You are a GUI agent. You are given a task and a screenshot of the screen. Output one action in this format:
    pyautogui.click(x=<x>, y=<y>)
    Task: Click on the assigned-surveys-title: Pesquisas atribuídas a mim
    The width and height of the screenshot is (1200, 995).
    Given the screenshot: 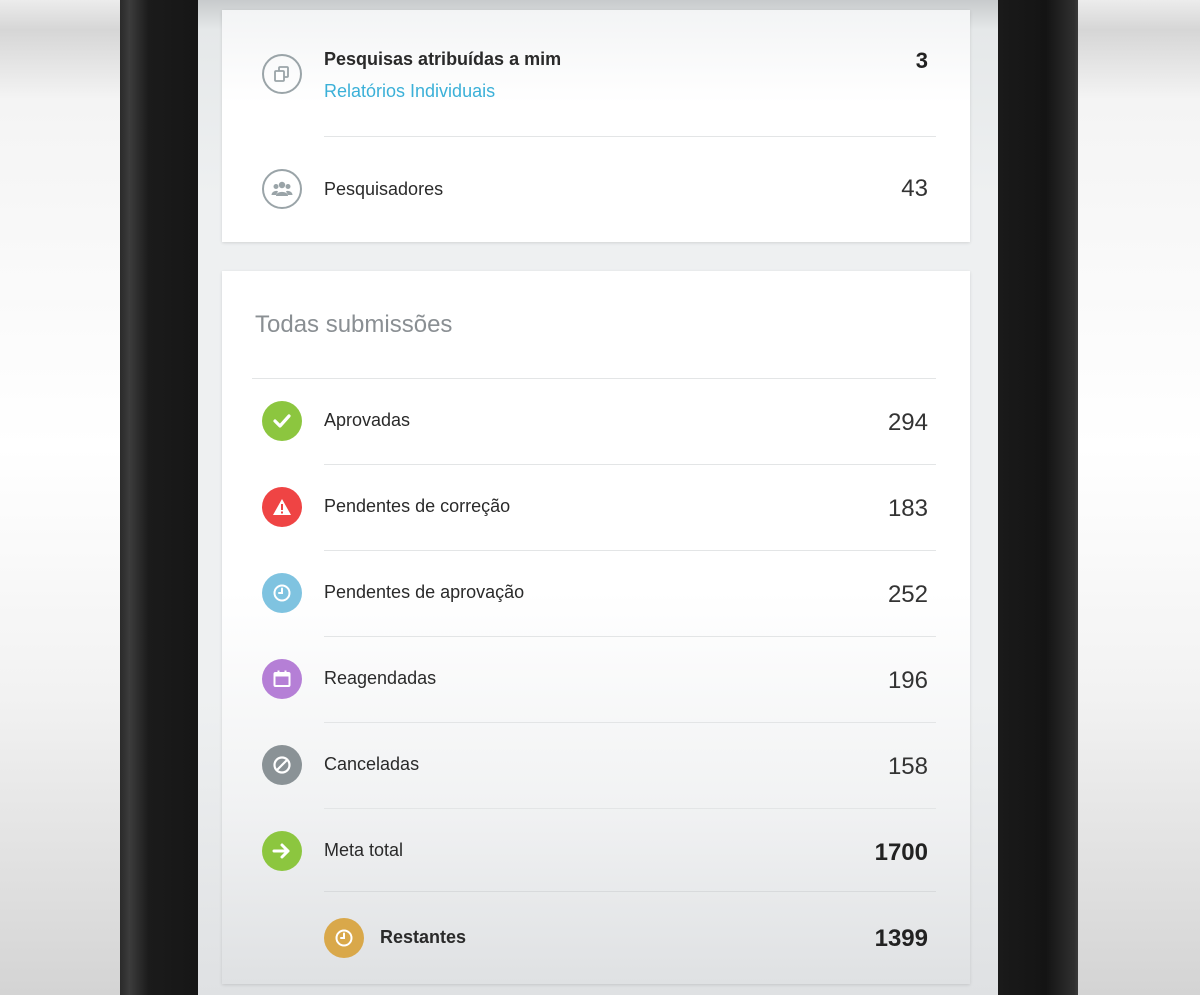 What is the action you would take?
    pyautogui.click(x=443, y=59)
    